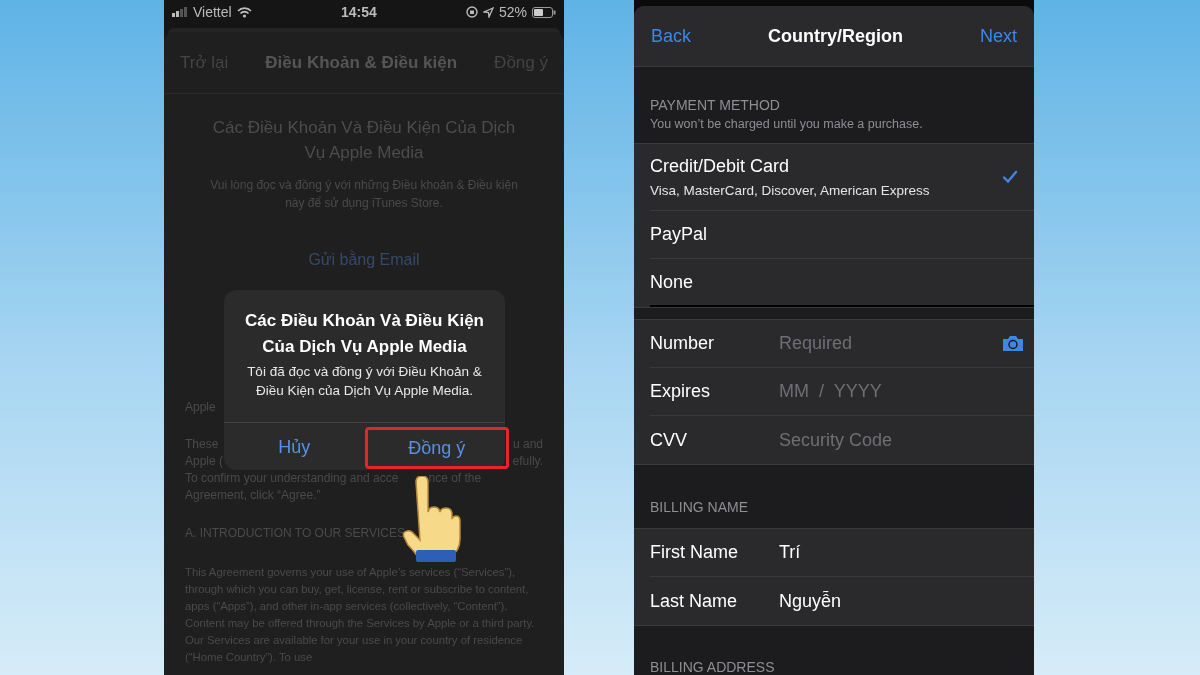 The width and height of the screenshot is (1200, 675). Describe the element at coordinates (700, 507) in the screenshot. I see `section-header: BILLING NAME` at that location.